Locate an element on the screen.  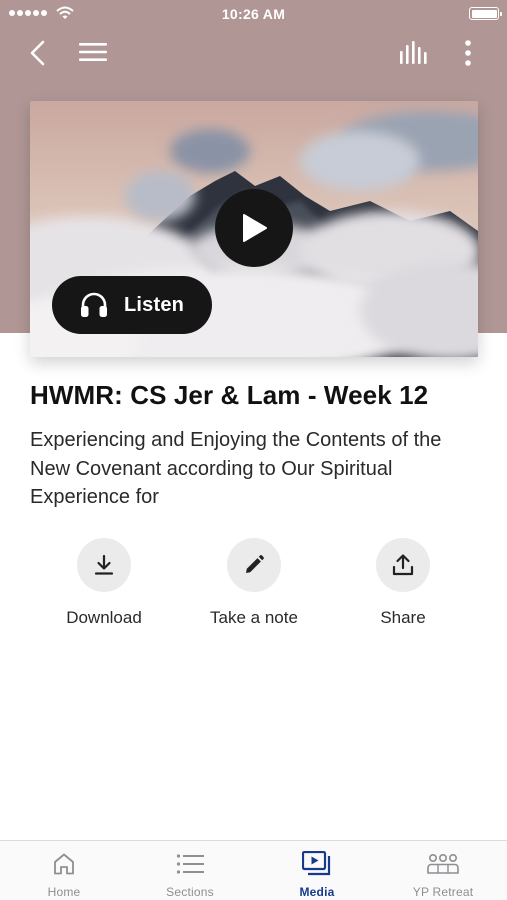
pencil-icon is located at coordinates (254, 565).